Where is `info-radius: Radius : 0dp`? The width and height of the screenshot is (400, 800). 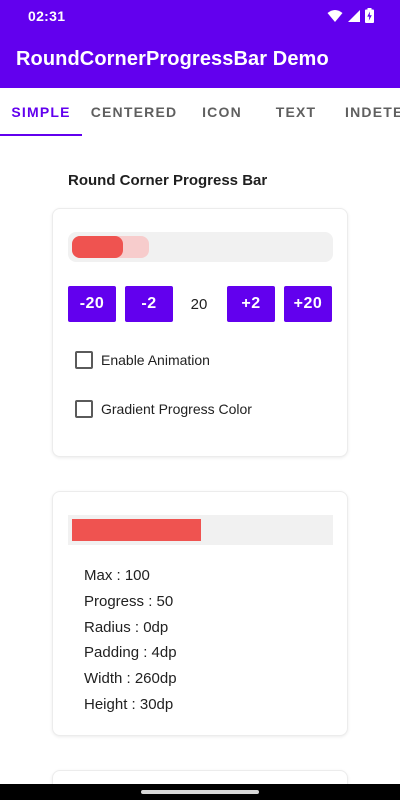 info-radius: Radius : 0dp is located at coordinates (126, 627).